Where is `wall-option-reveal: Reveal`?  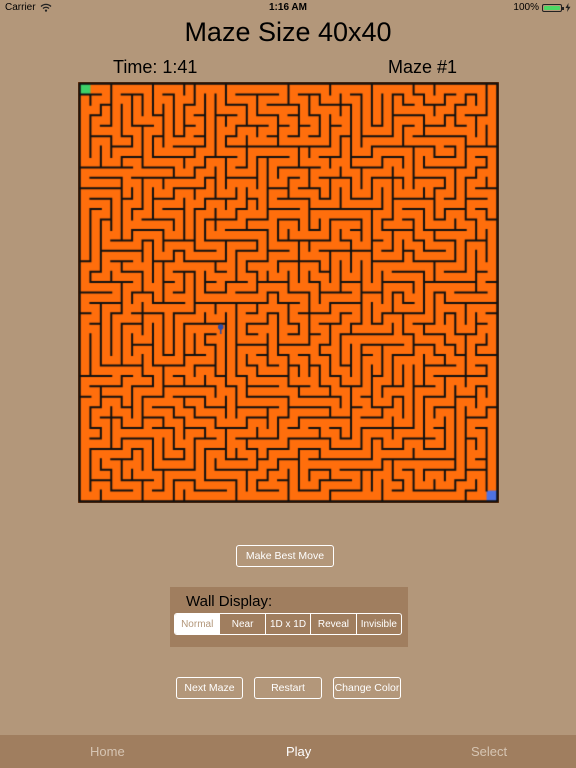 wall-option-reveal: Reveal is located at coordinates (332, 624).